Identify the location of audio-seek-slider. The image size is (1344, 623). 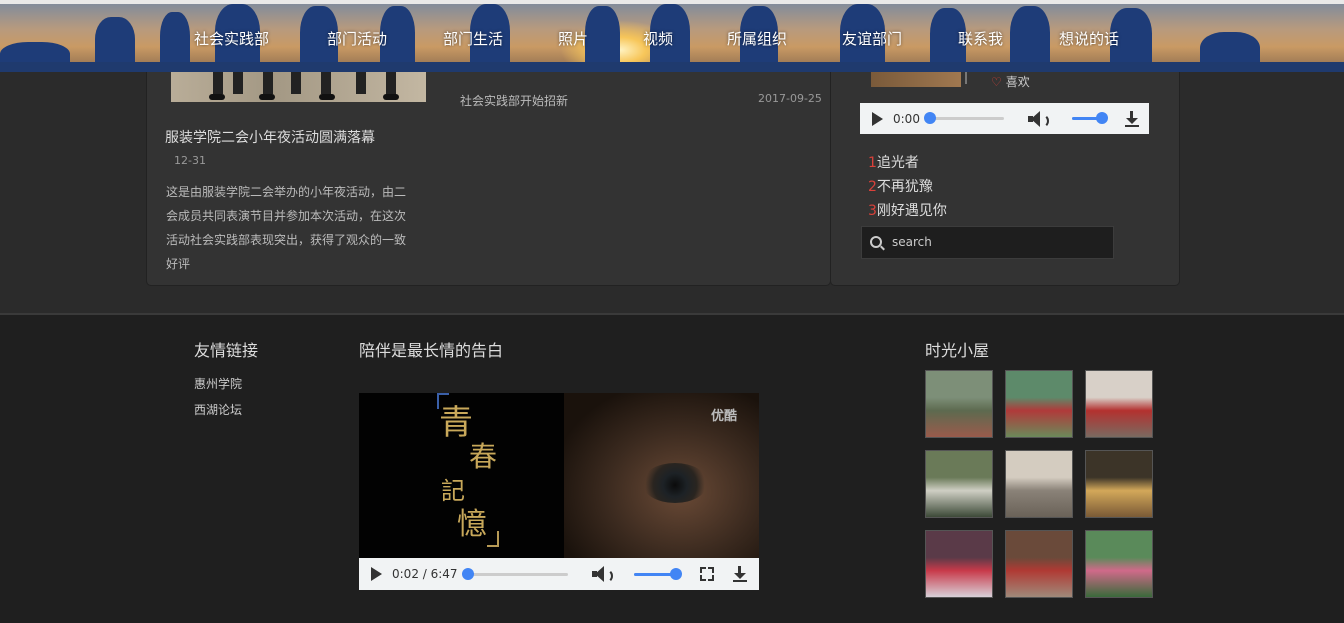
(963, 118).